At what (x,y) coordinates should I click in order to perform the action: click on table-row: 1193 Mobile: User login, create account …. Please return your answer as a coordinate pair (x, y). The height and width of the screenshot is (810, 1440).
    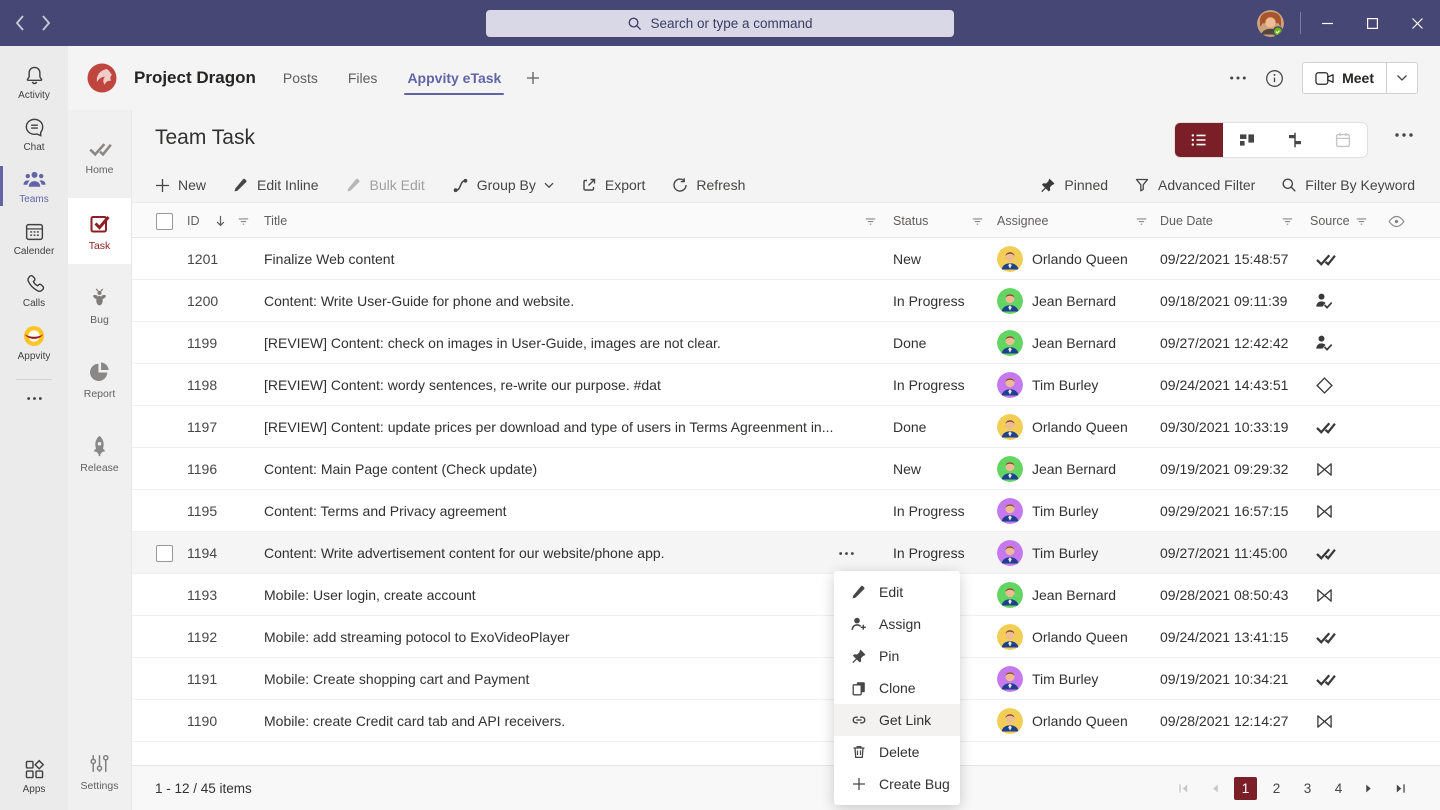
    Looking at the image, I should click on (786, 595).